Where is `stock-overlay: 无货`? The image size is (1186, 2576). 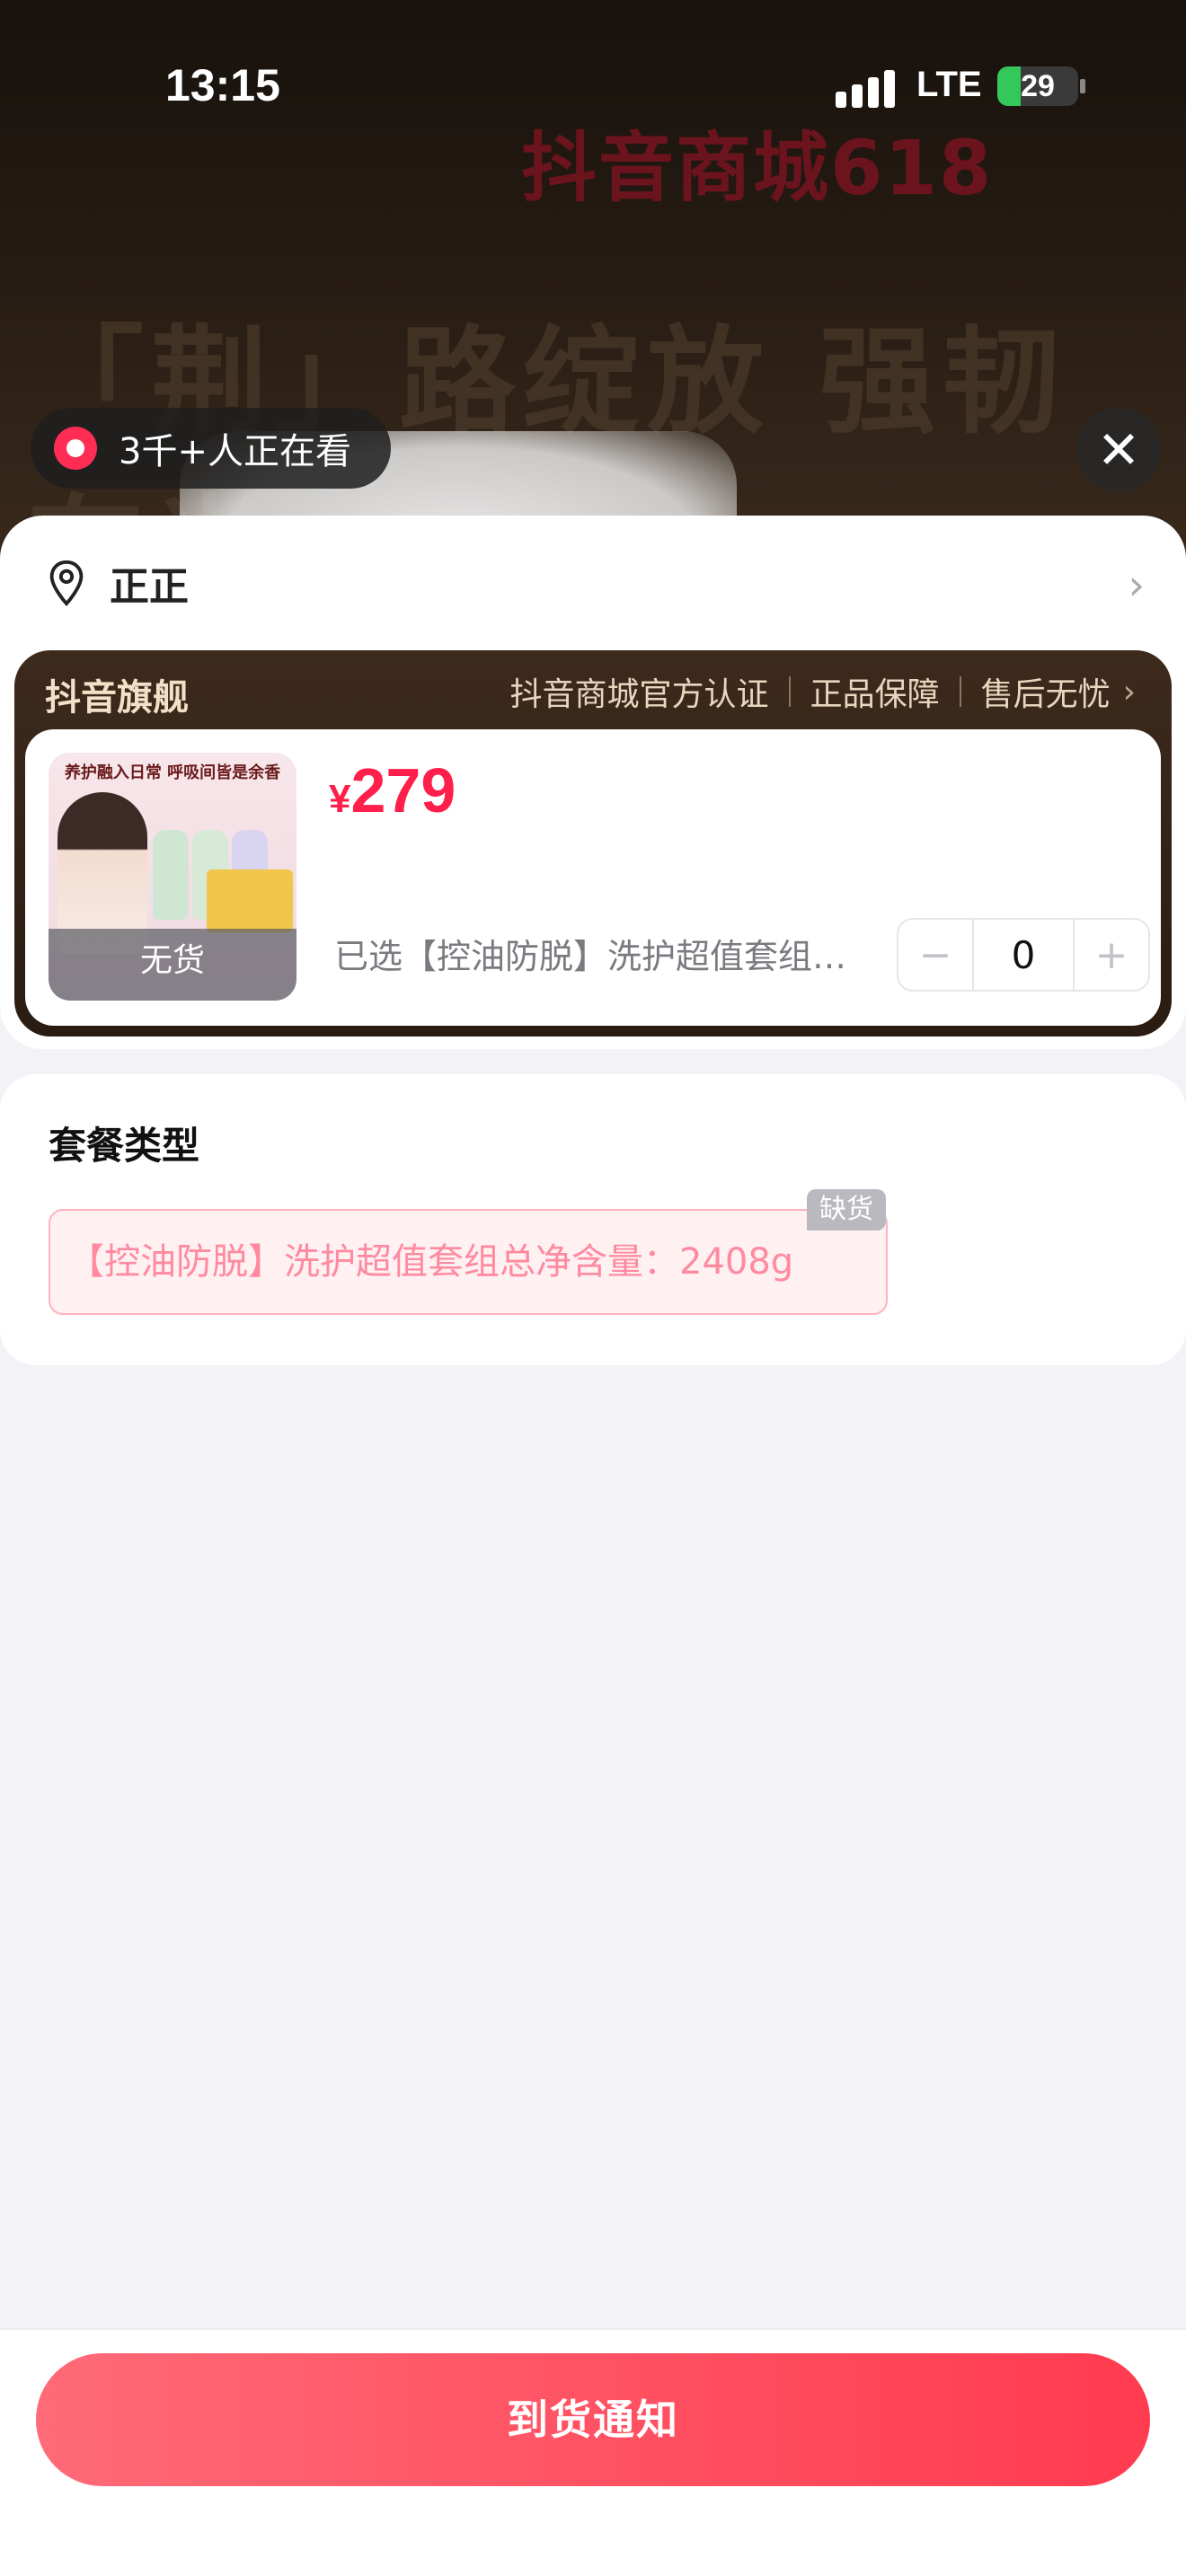 stock-overlay: 无货 is located at coordinates (172, 965).